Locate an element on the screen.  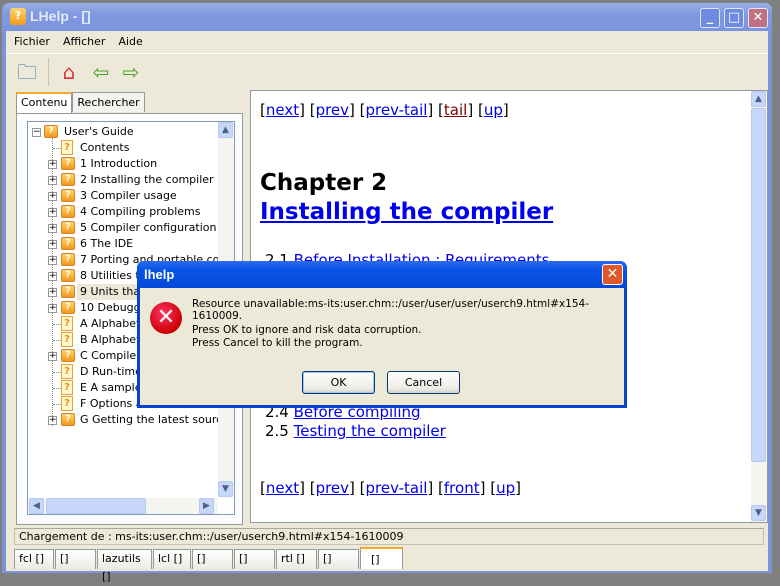
vscroll-thumb is located at coordinates (758, 285).